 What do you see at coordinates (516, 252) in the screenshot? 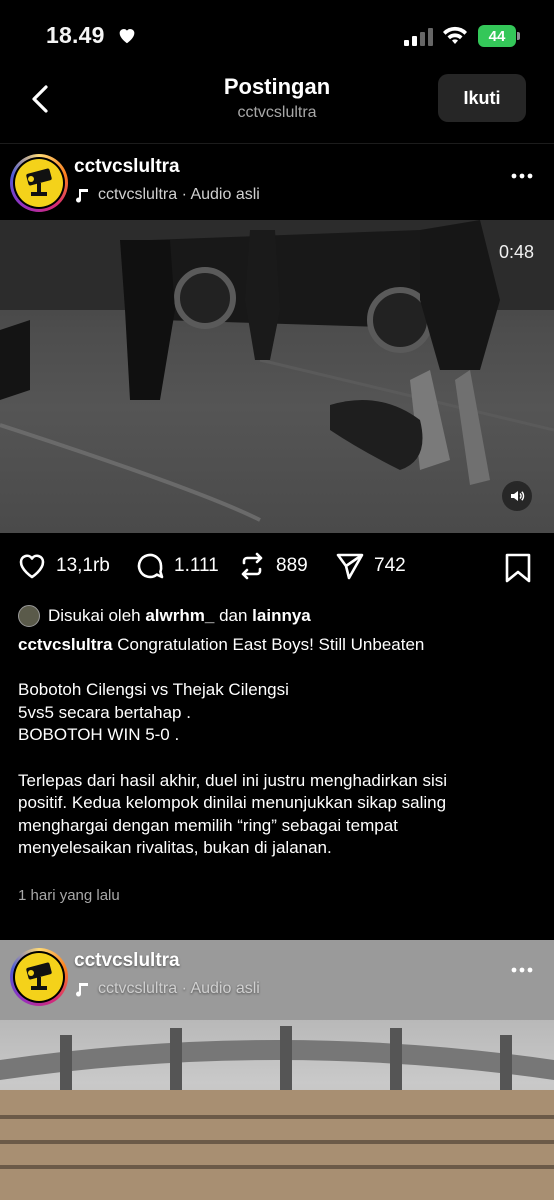
I see `video-duration: 0:48` at bounding box center [516, 252].